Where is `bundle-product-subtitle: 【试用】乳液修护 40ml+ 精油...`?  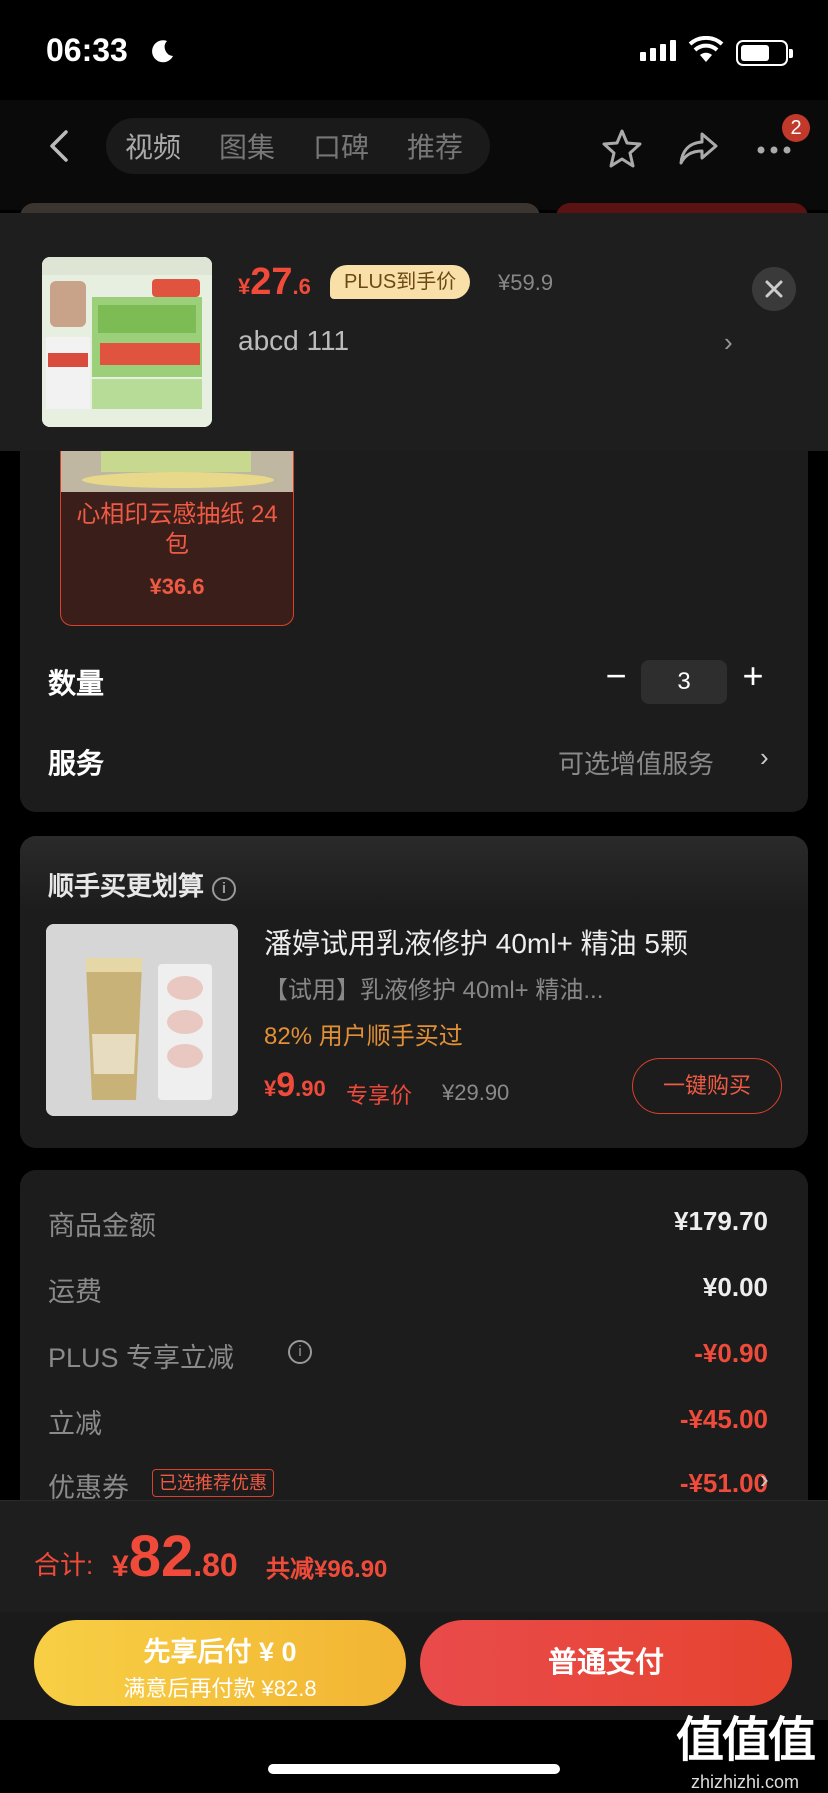
bundle-product-subtitle: 【试用】乳液修护 40ml+ 精油... is located at coordinates (434, 990).